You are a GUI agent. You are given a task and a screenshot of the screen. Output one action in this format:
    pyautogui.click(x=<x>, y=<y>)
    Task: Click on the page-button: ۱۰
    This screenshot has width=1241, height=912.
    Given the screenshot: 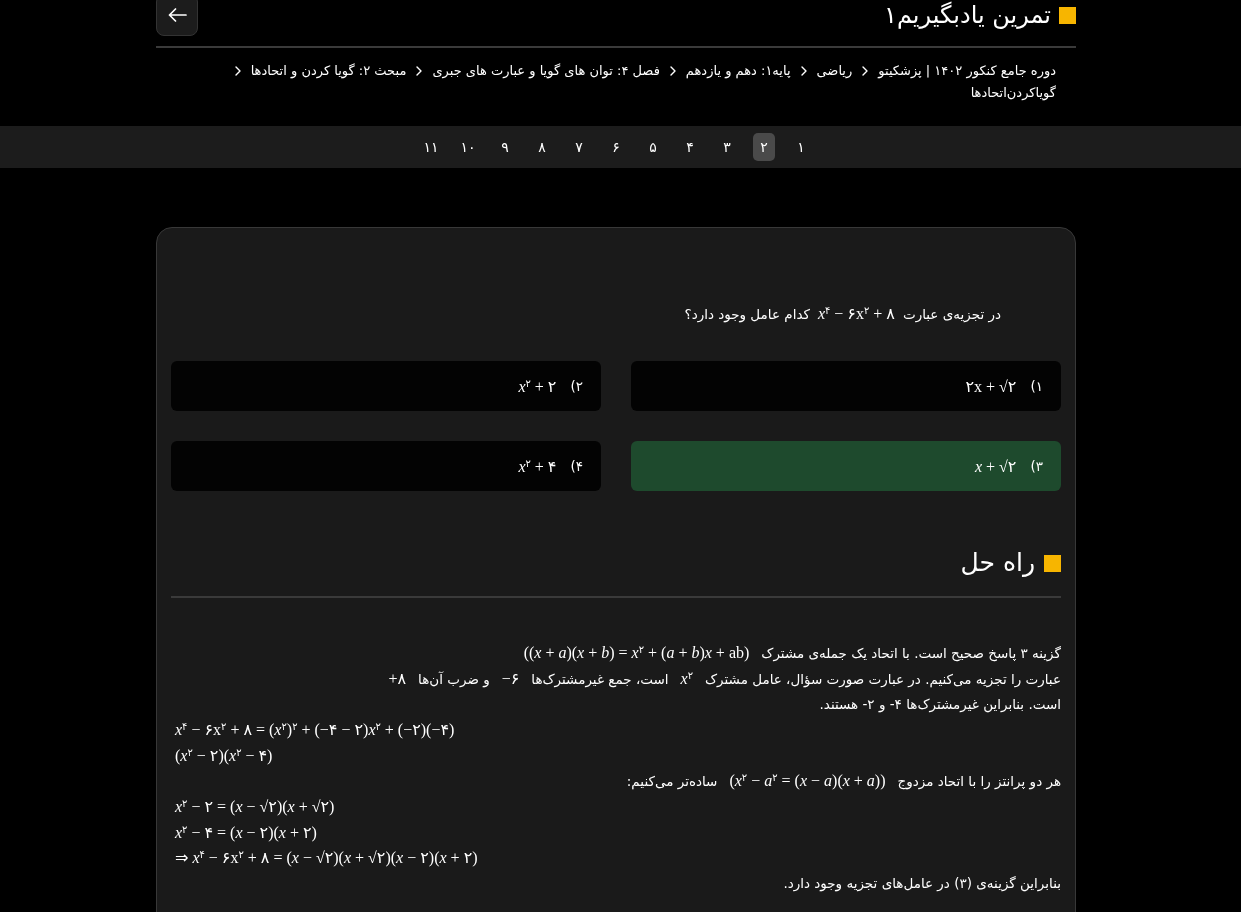 What is the action you would take?
    pyautogui.click(x=468, y=147)
    